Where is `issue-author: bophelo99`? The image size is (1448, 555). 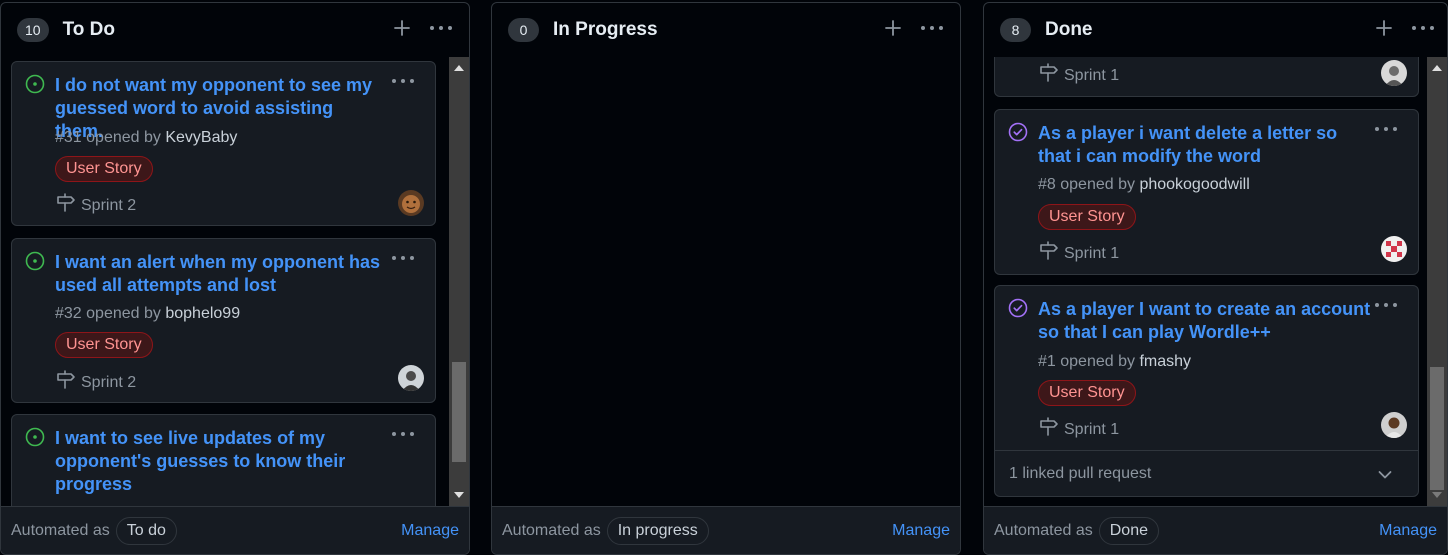 issue-author: bophelo99 is located at coordinates (202, 313).